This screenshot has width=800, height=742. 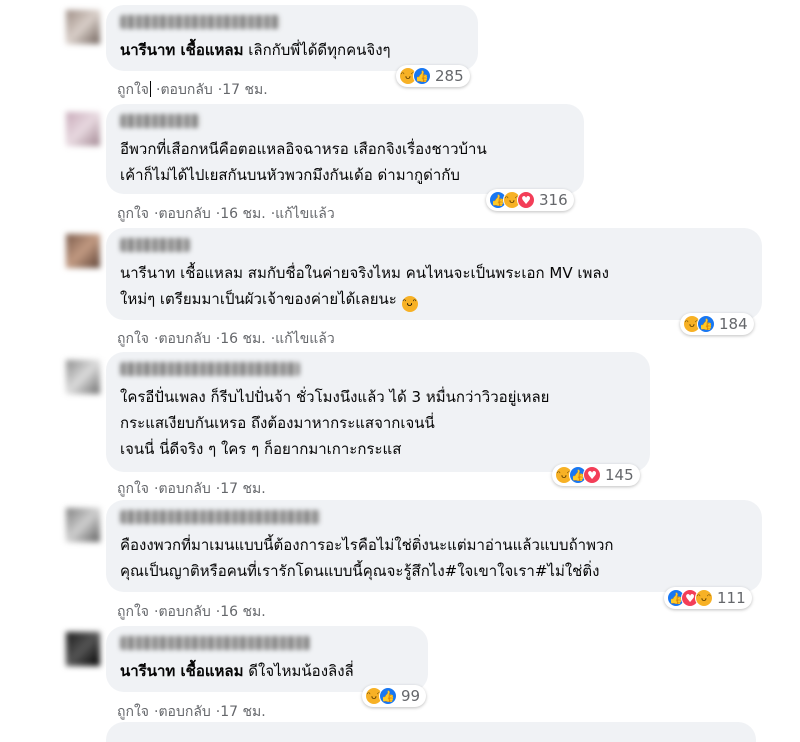 I want to click on reaction-count: 285, so click(x=449, y=76).